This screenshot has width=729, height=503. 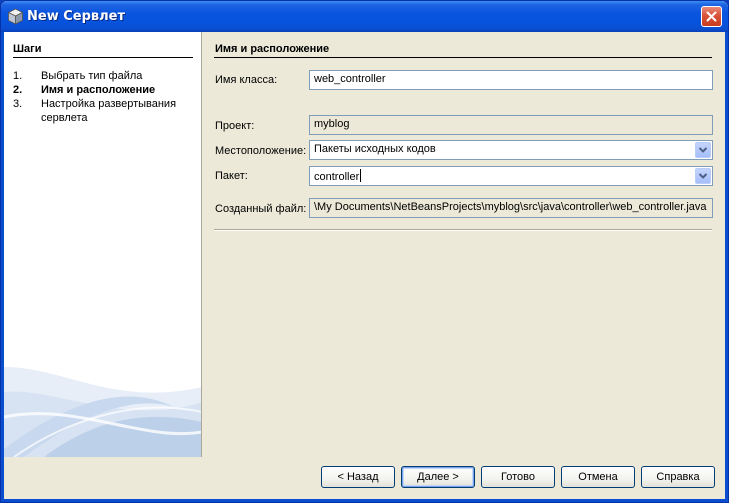 I want to click on window-frame-right, so click(x=726, y=267).